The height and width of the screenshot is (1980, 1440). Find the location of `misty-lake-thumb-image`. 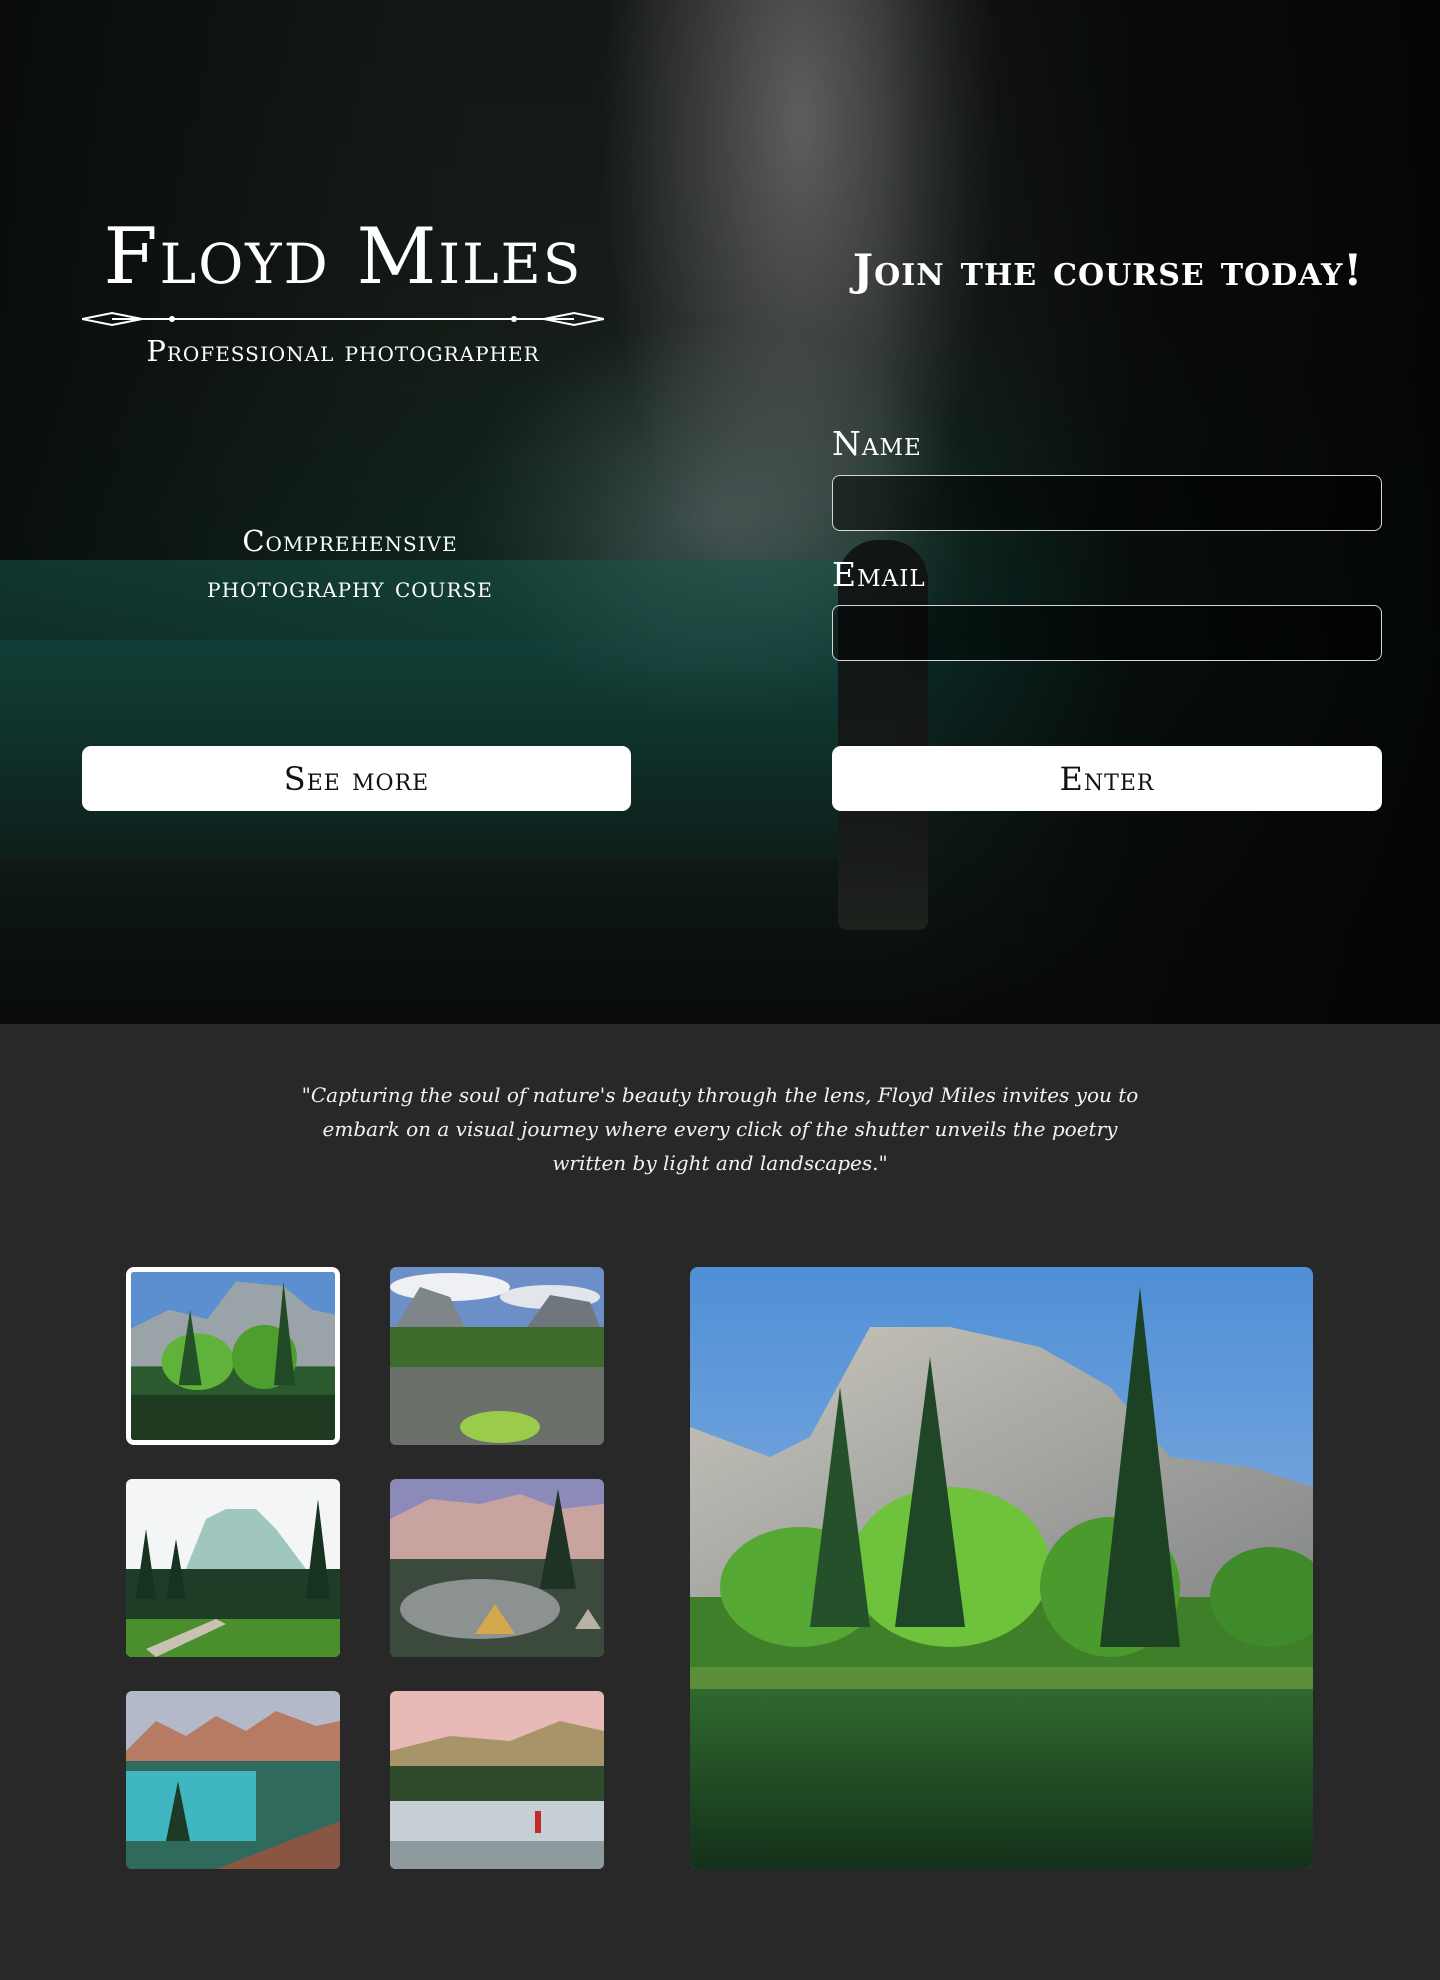

misty-lake-thumb-image is located at coordinates (497, 1780).